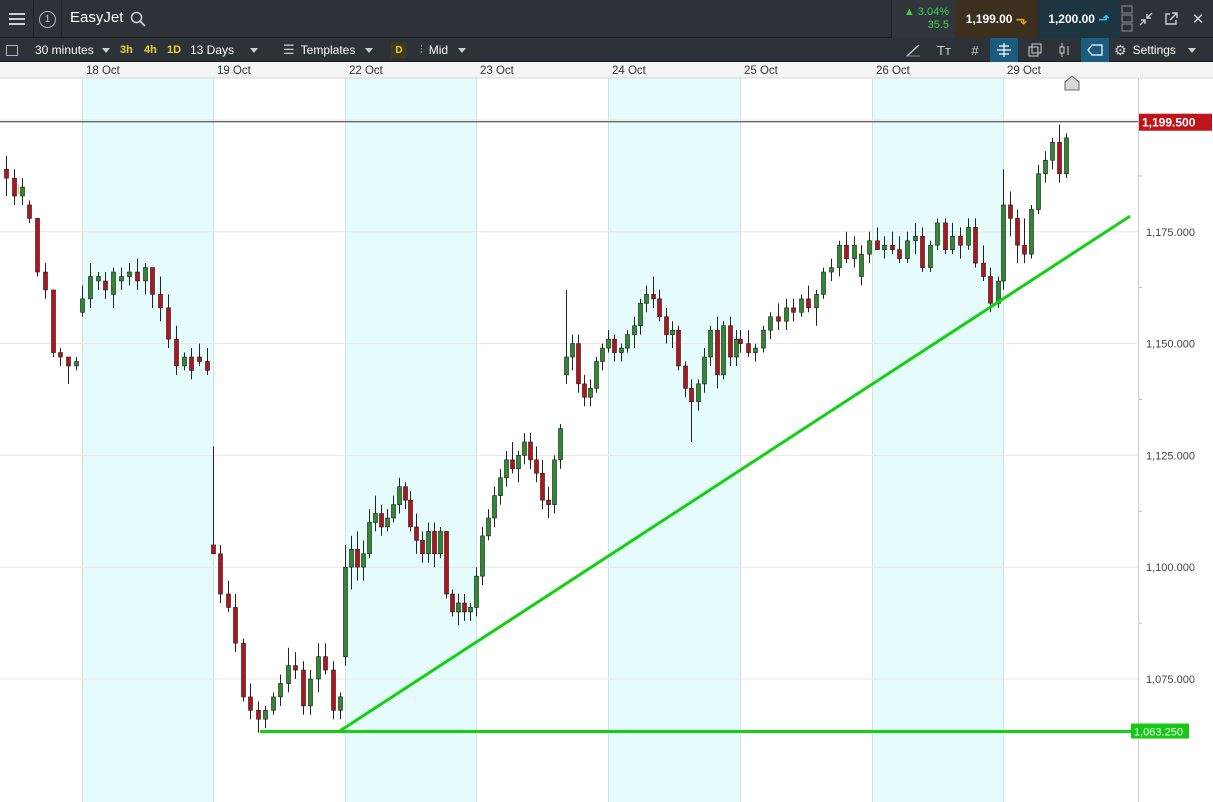  I want to click on crosshair-icon, so click(1004, 50).